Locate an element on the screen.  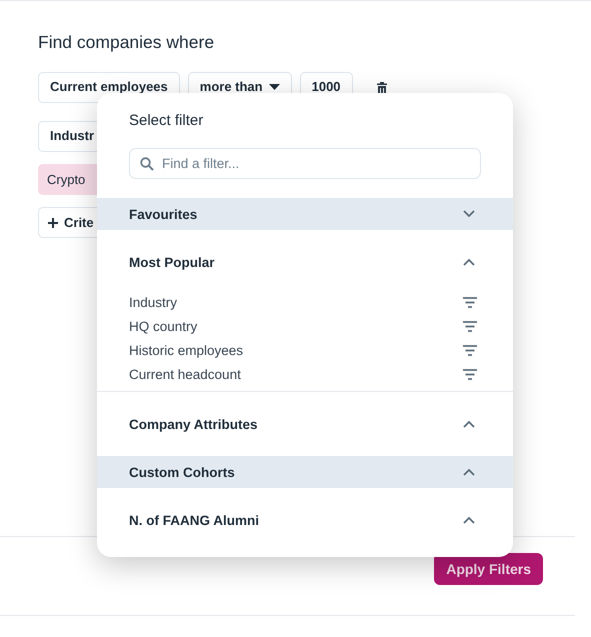
filter-option: Industry is located at coordinates (153, 302).